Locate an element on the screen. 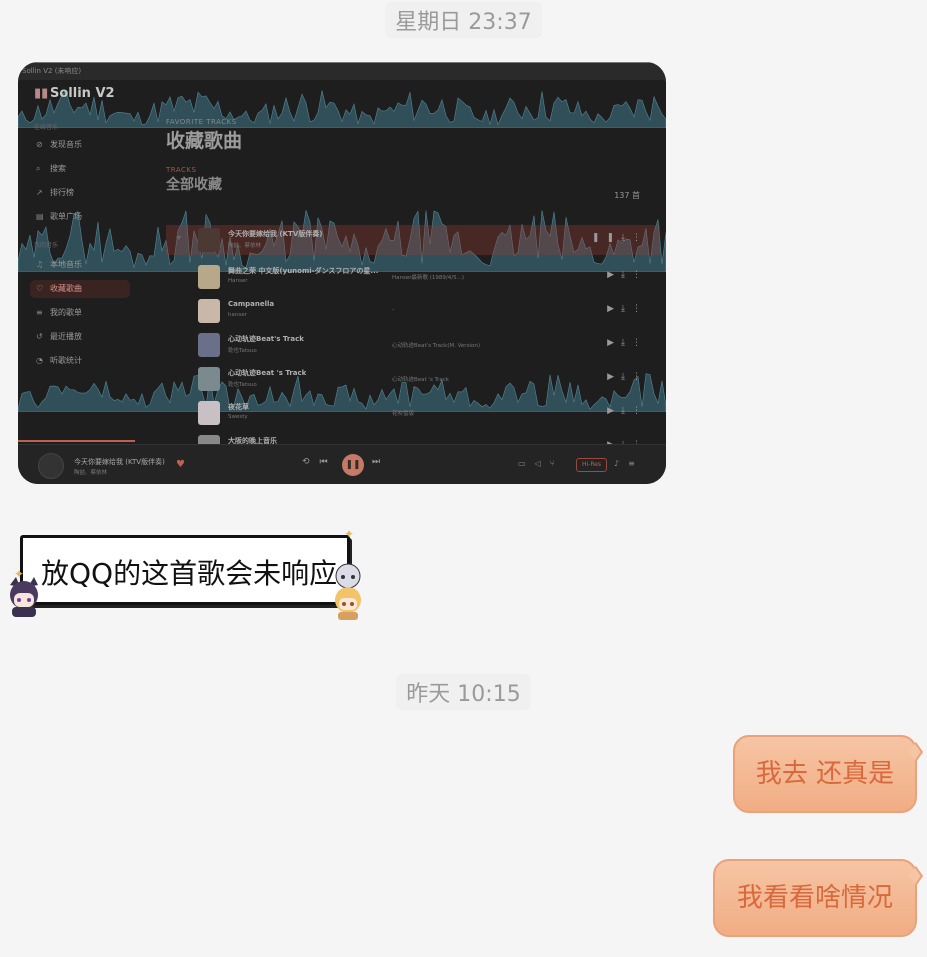 This screenshot has width=927, height=957. now-playing-title: 今天你要嫁给我 (KTV版伴奏) is located at coordinates (119, 462).